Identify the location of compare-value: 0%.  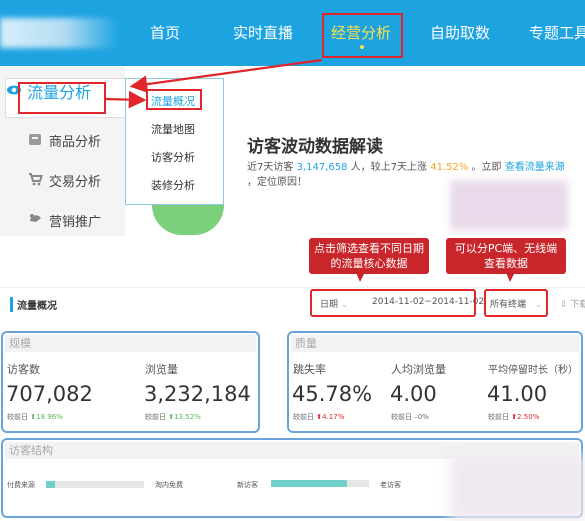
(423, 417).